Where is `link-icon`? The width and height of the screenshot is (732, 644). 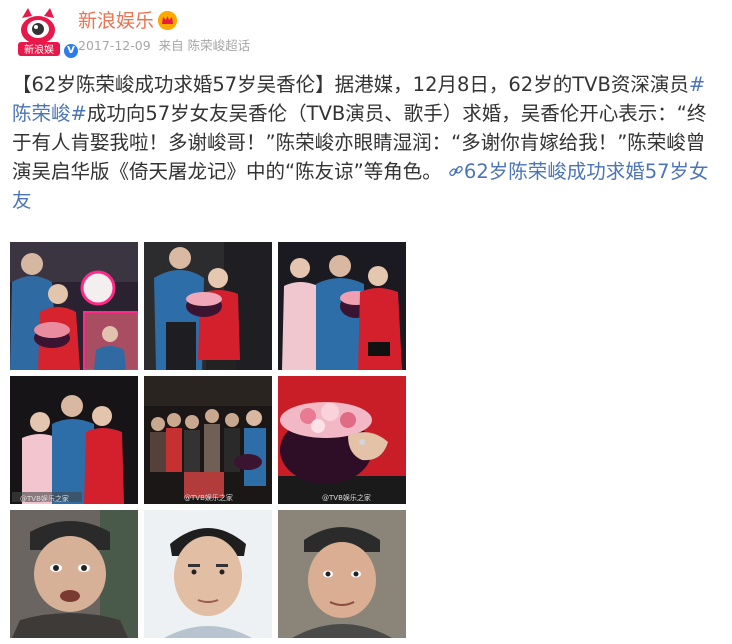 link-icon is located at coordinates (456, 171).